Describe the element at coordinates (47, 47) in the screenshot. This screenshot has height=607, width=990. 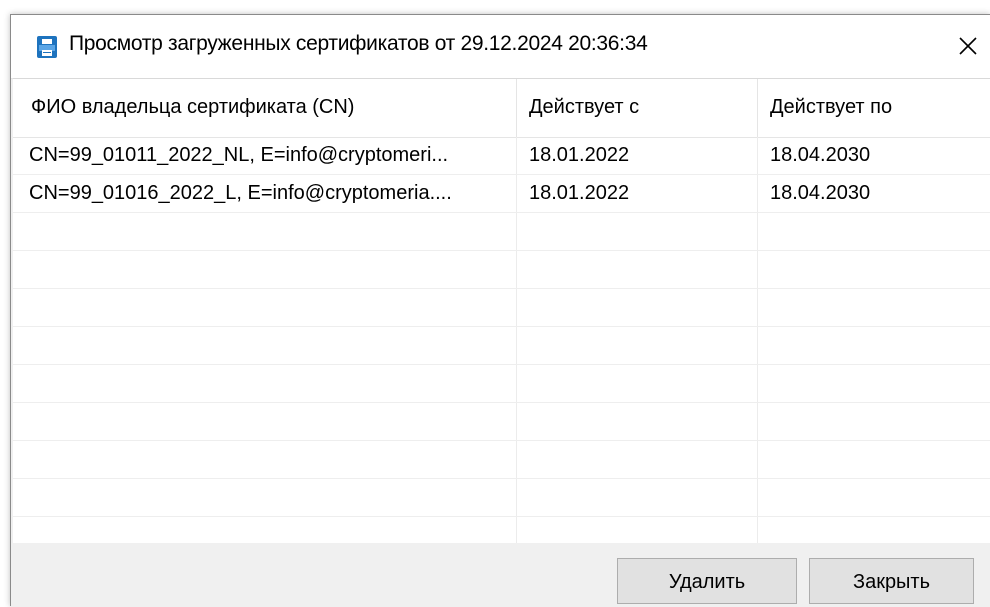
I see `printer-icon` at that location.